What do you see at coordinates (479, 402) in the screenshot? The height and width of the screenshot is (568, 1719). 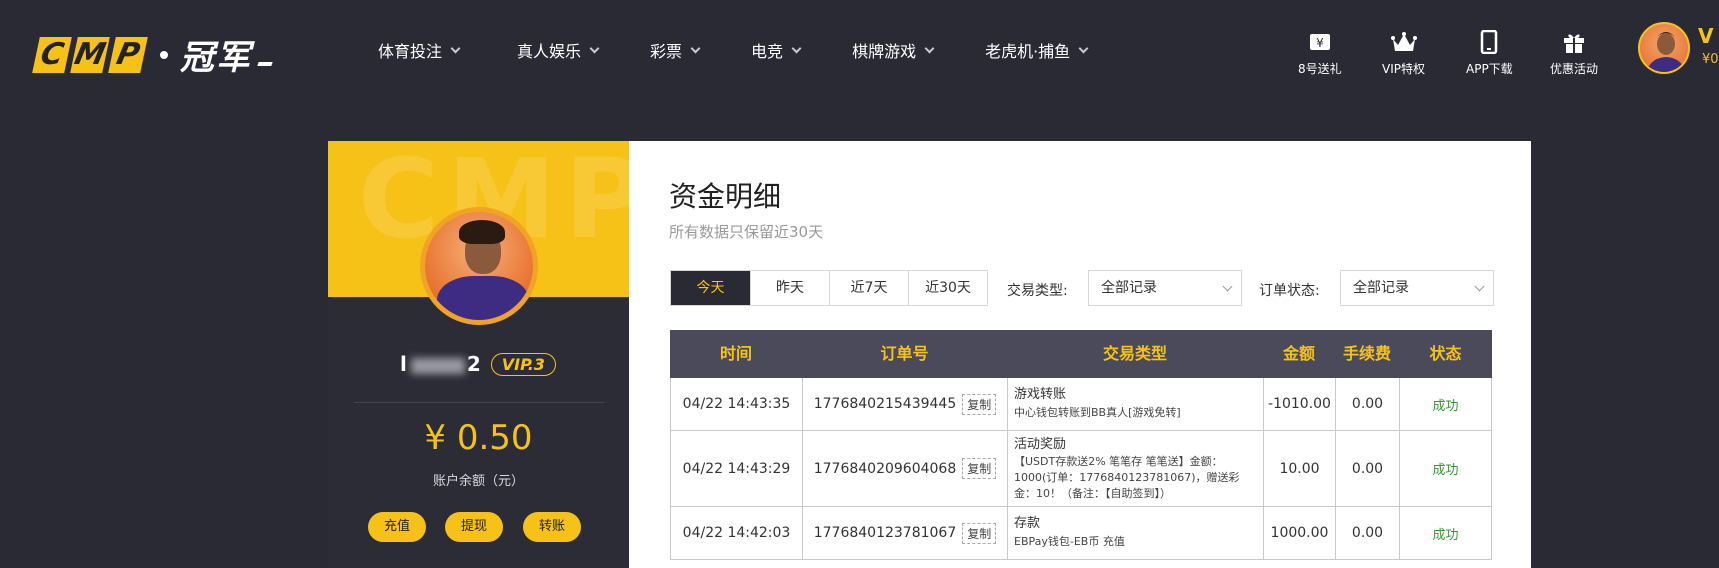 I see `profile-divider` at bounding box center [479, 402].